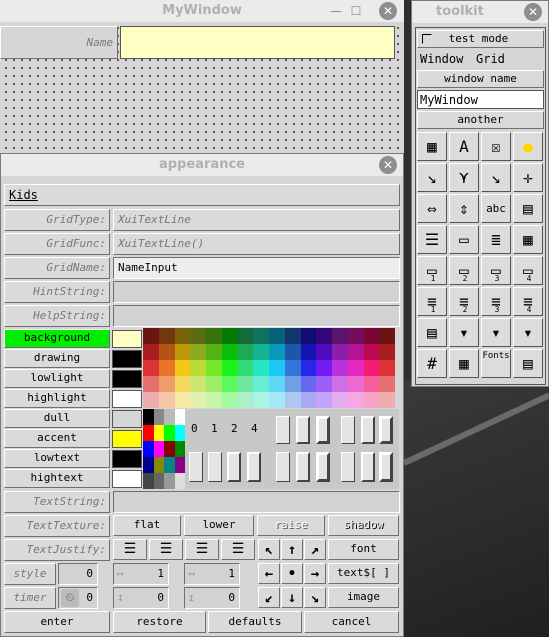 The height and width of the screenshot is (637, 549). I want to click on arrow-w-icon: ←, so click(269, 573).